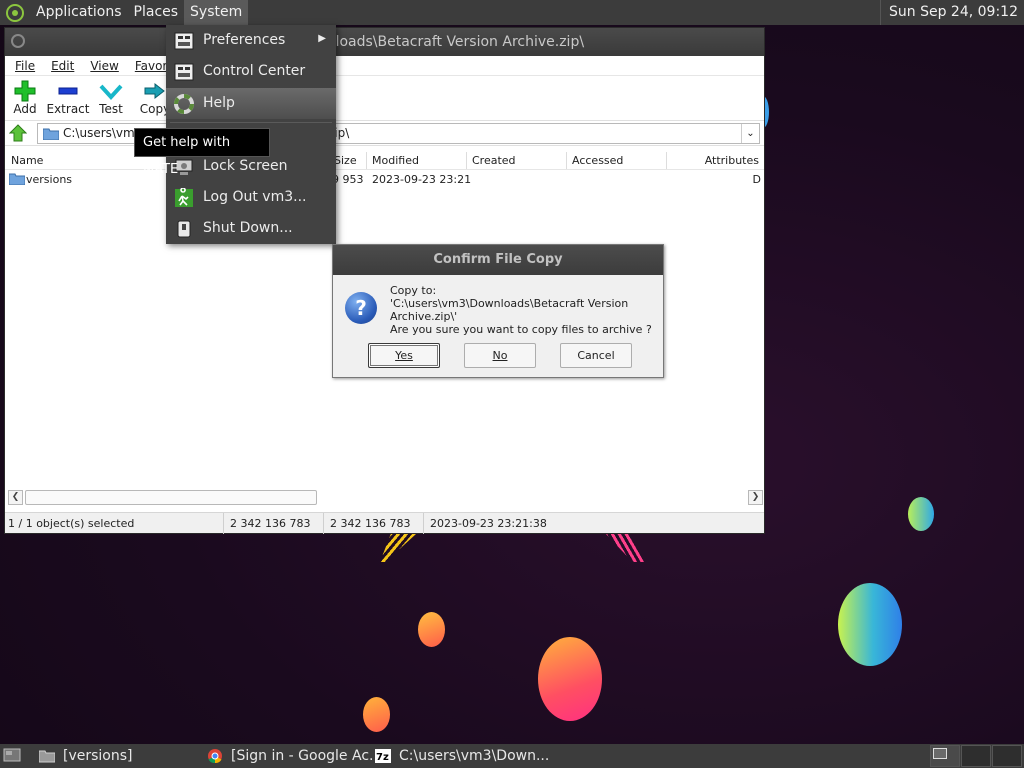 The width and height of the screenshot is (1024, 768). I want to click on col-size: Size, so click(345, 160).